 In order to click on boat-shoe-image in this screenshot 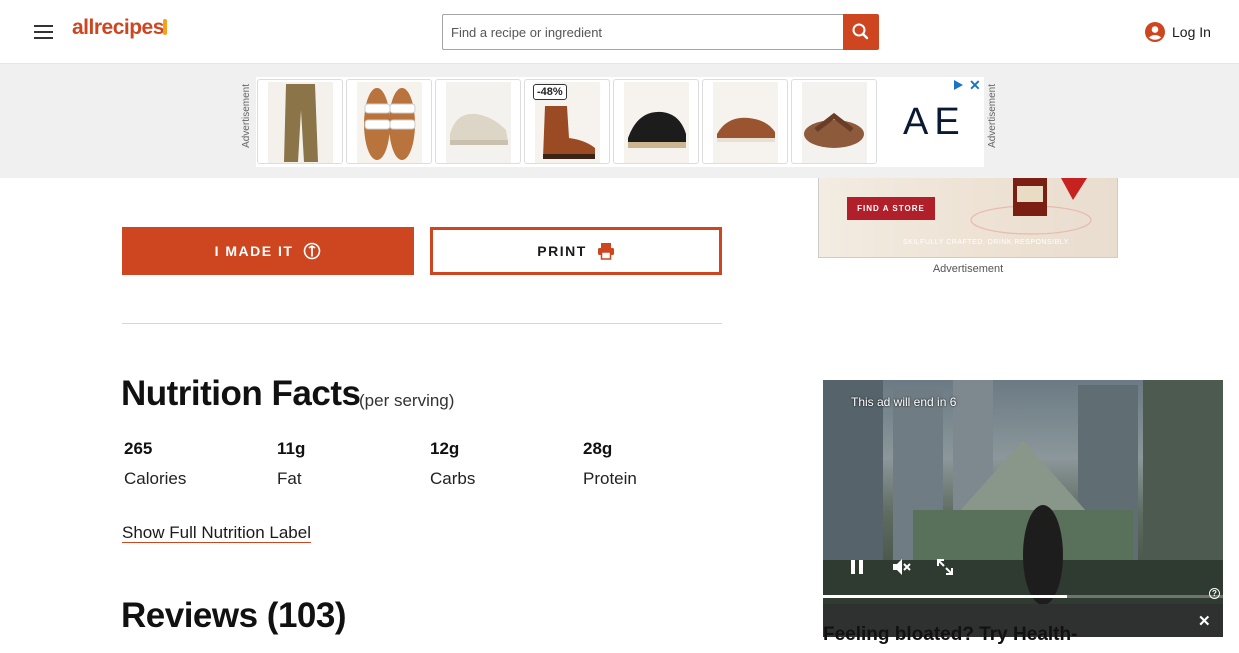, I will do `click(745, 122)`.